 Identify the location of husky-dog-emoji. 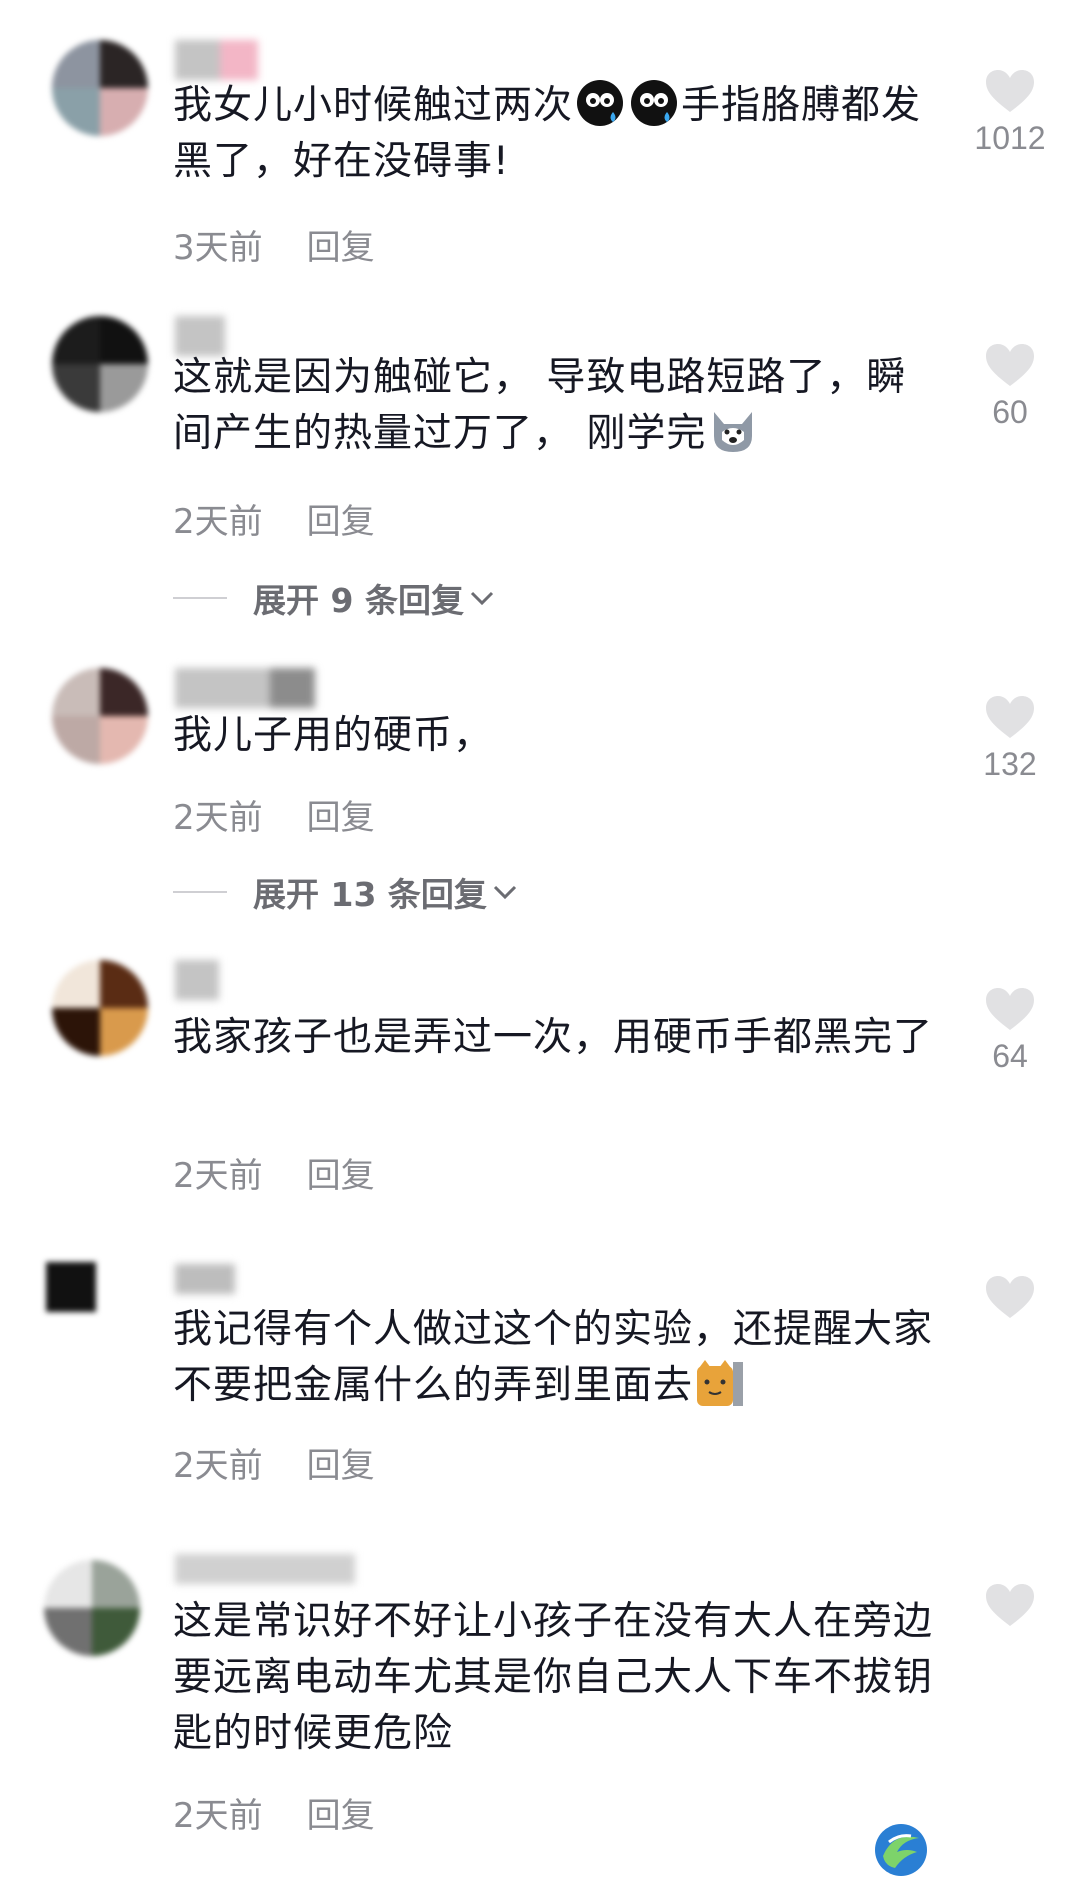
(733, 432).